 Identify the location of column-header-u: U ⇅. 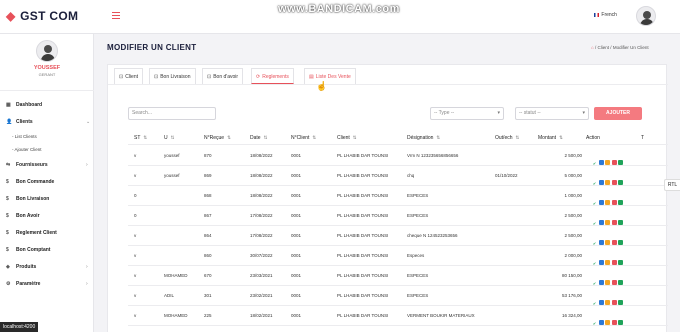
(169, 138).